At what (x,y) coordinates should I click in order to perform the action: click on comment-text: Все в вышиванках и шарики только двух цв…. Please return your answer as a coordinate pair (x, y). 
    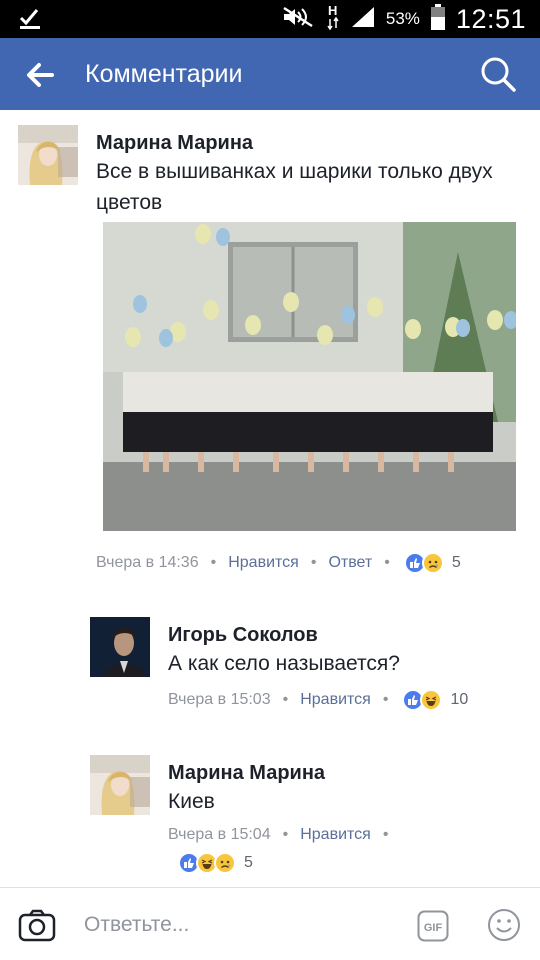
    Looking at the image, I should click on (294, 187).